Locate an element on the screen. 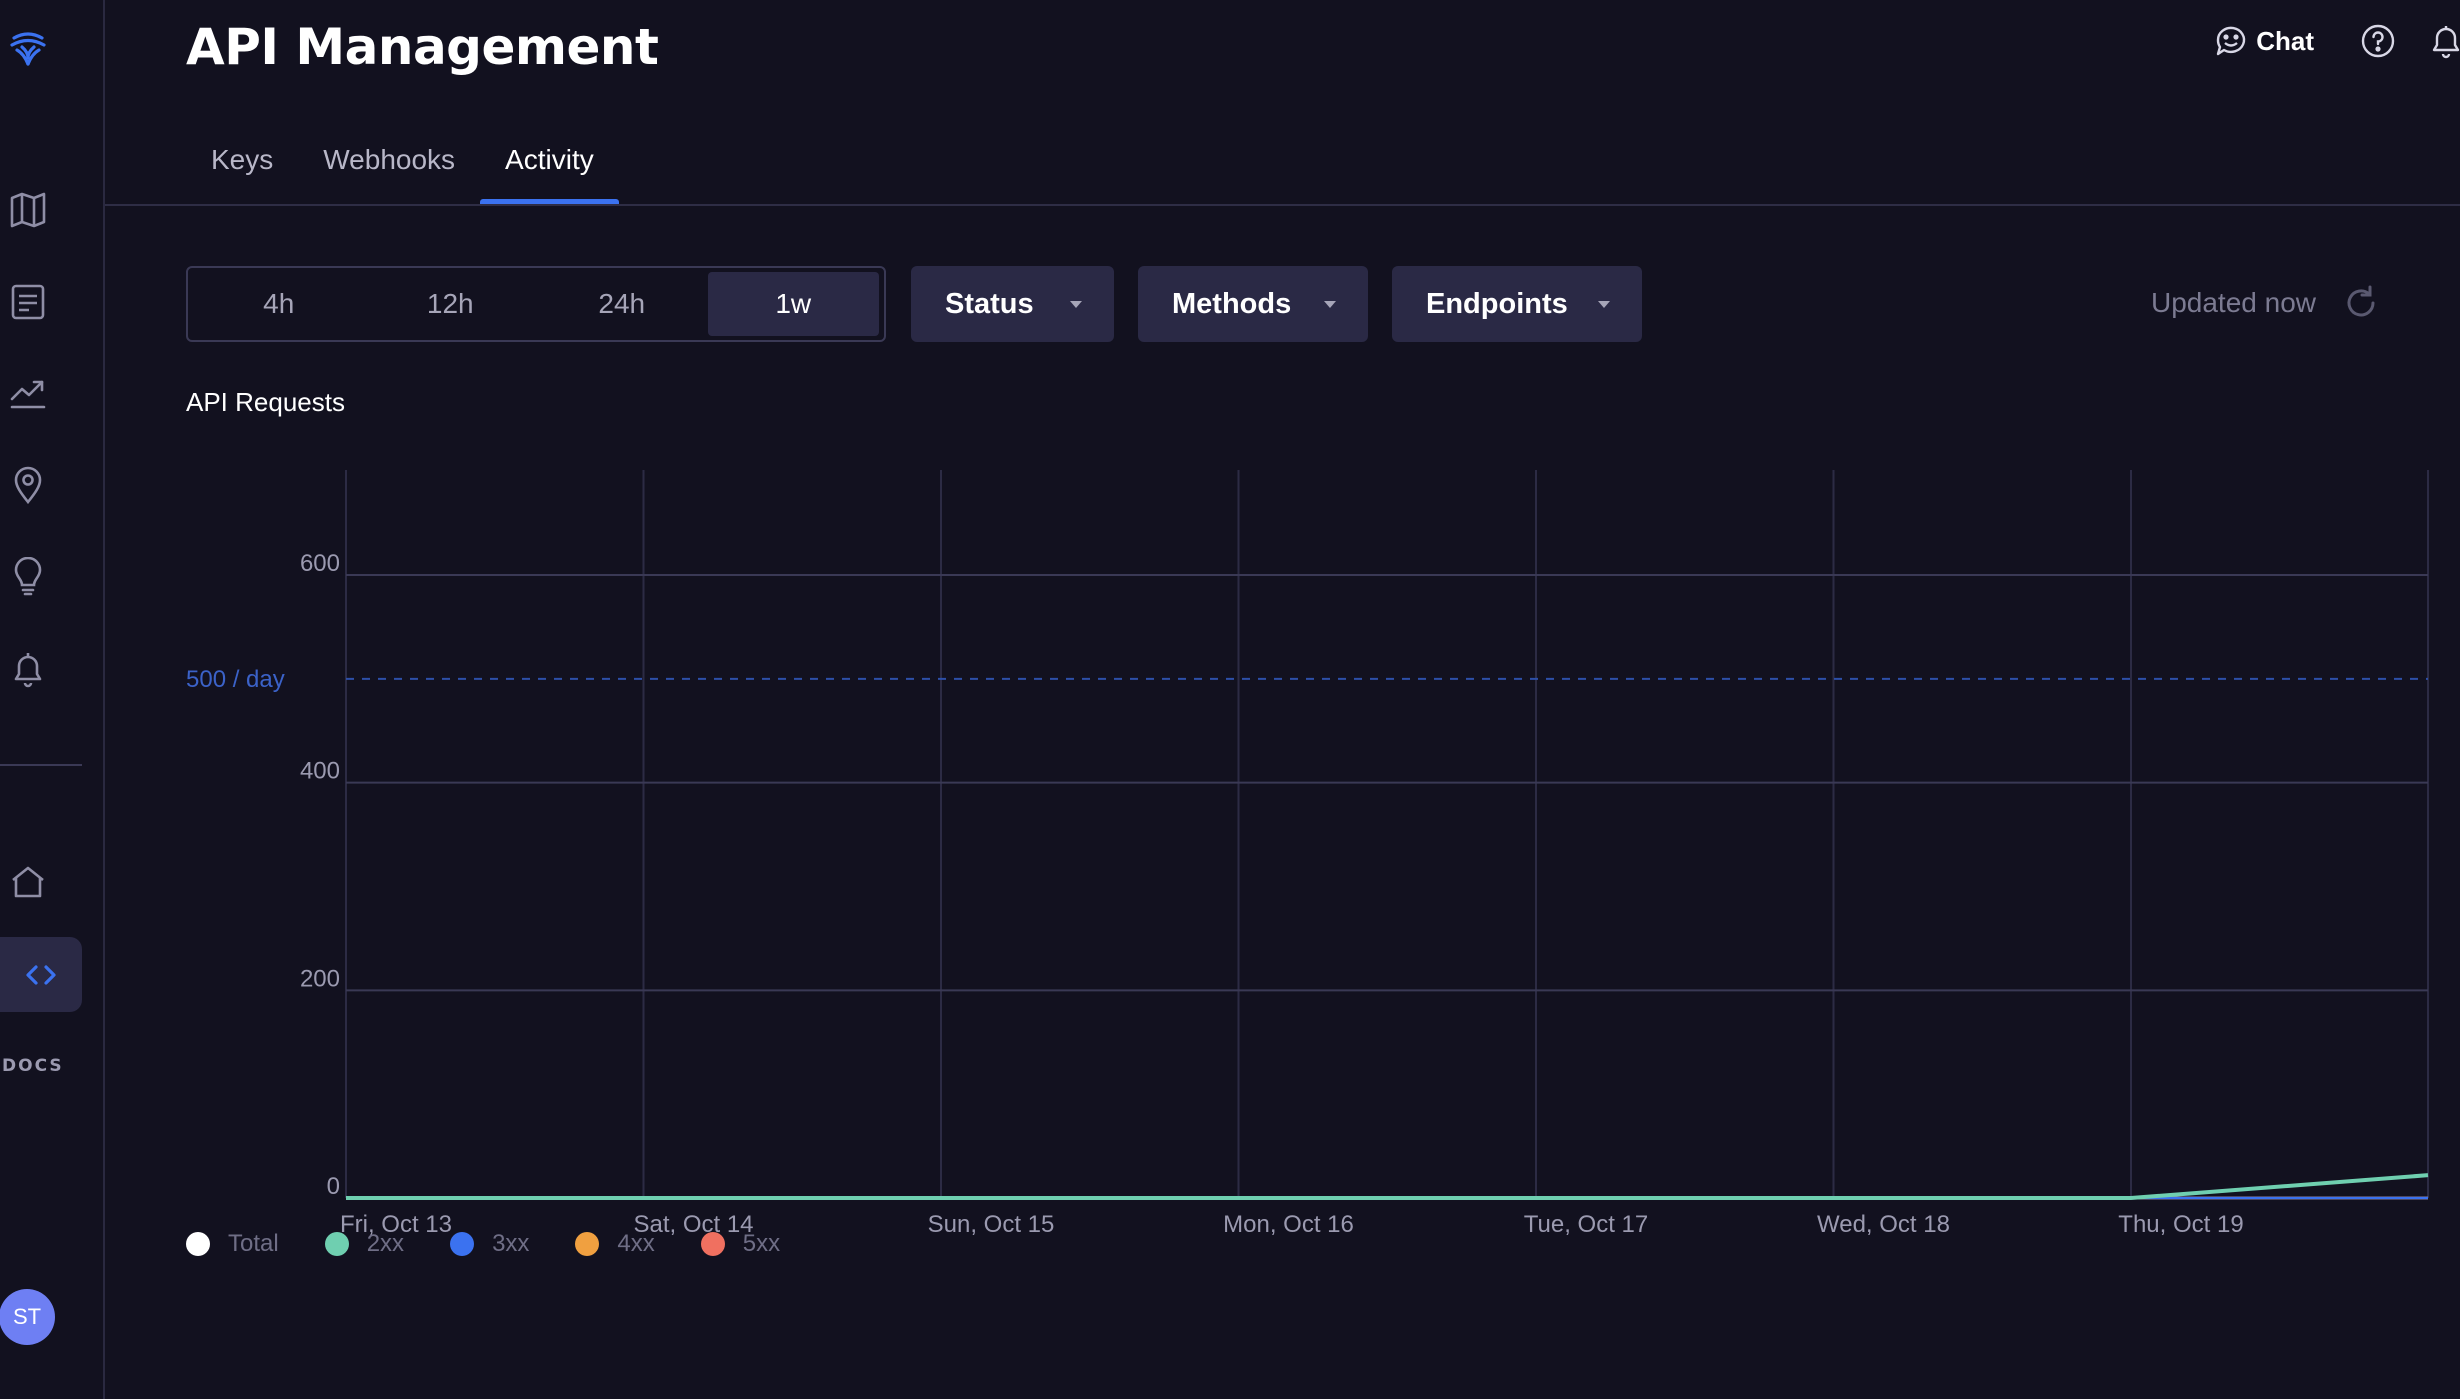 The width and height of the screenshot is (2460, 1399). reference-line-label: 500 / day is located at coordinates (235, 679).